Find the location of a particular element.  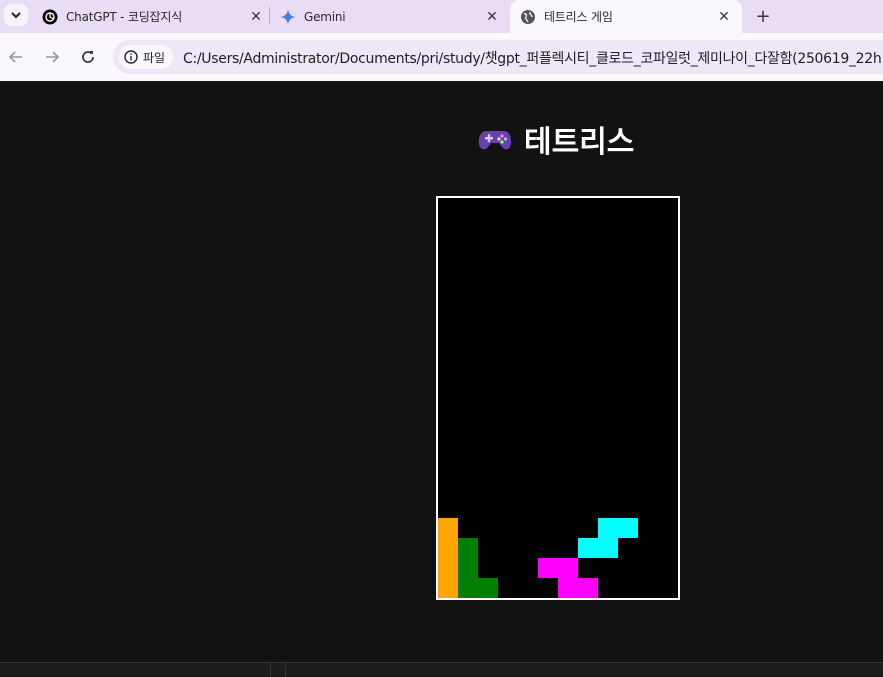

tab-strip: ChatGPT - 코딩잡지식 ✕ Gemini ✕ 테트리스 게임 ✕ + is located at coordinates (441, 16).